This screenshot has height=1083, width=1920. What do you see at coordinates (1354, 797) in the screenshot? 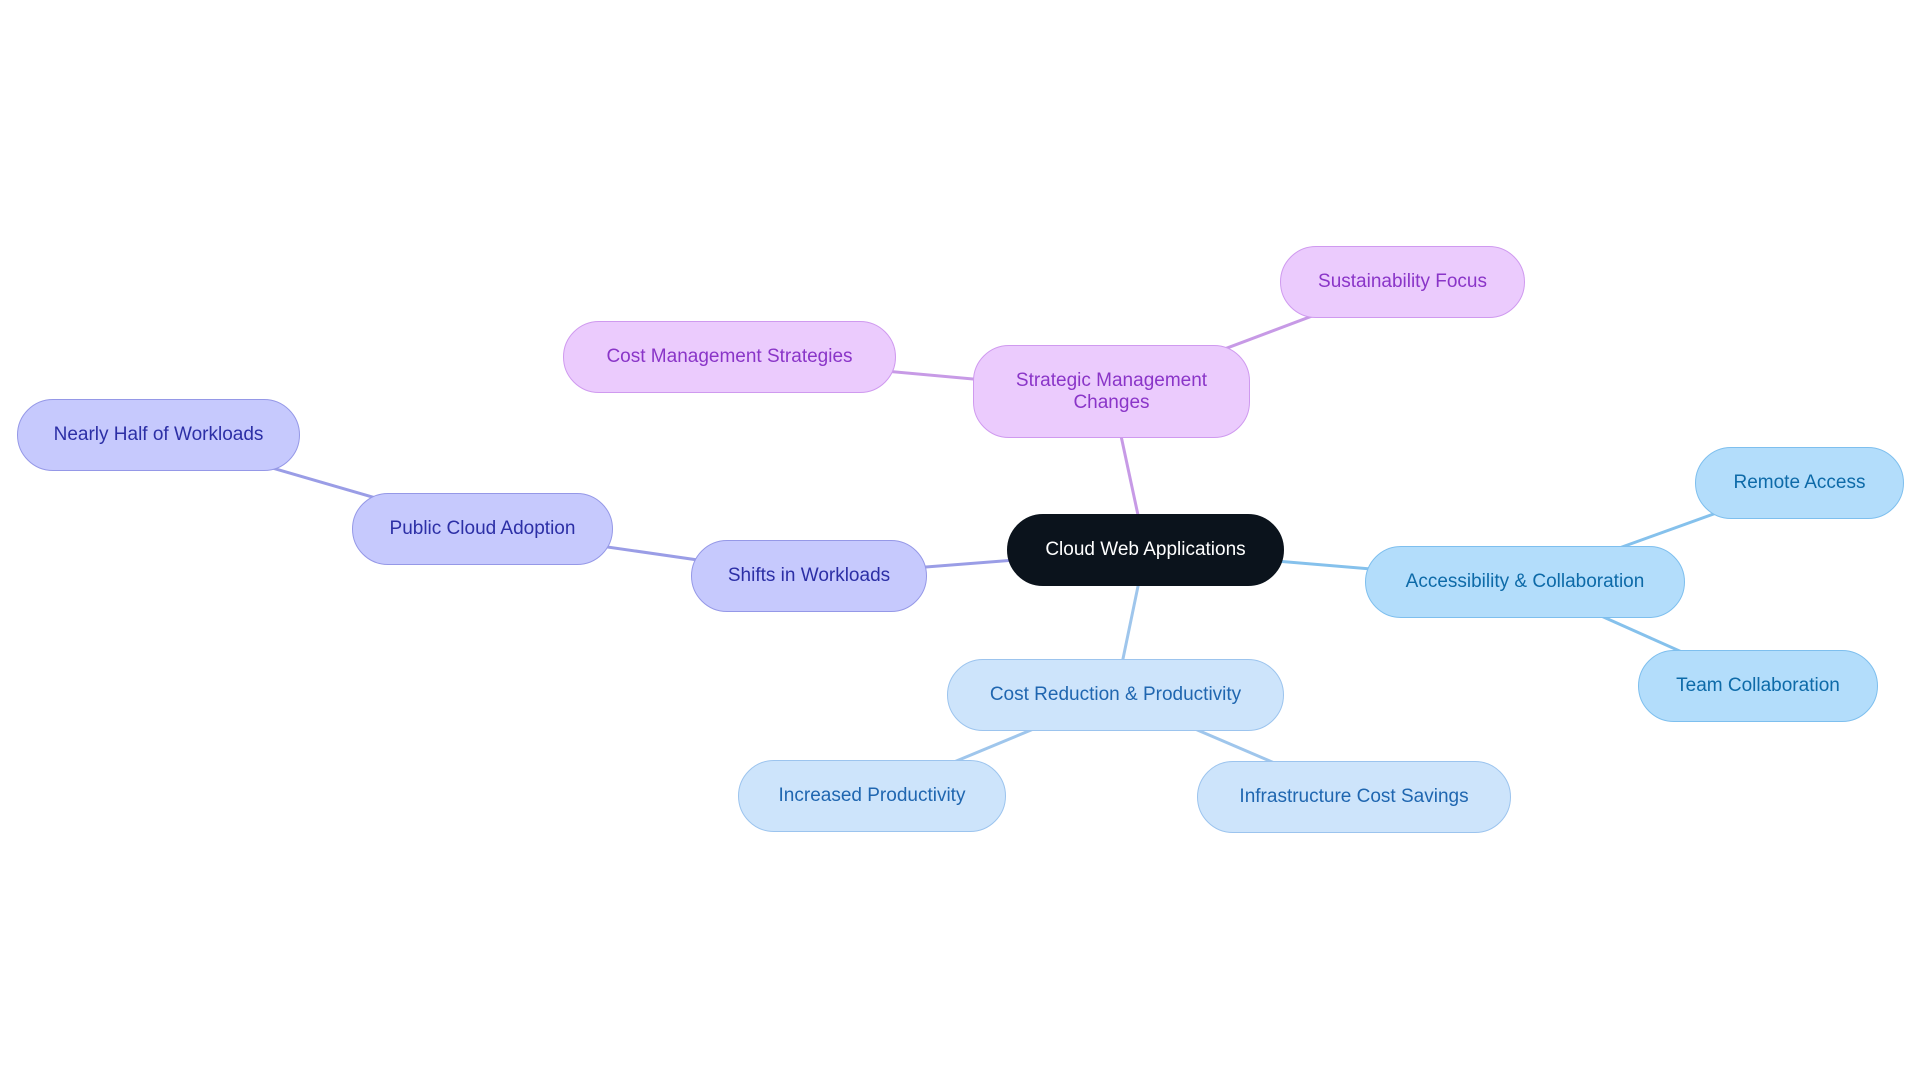
I see `node-infrastructure-cost-savings: Infrastructure Cost Savings` at bounding box center [1354, 797].